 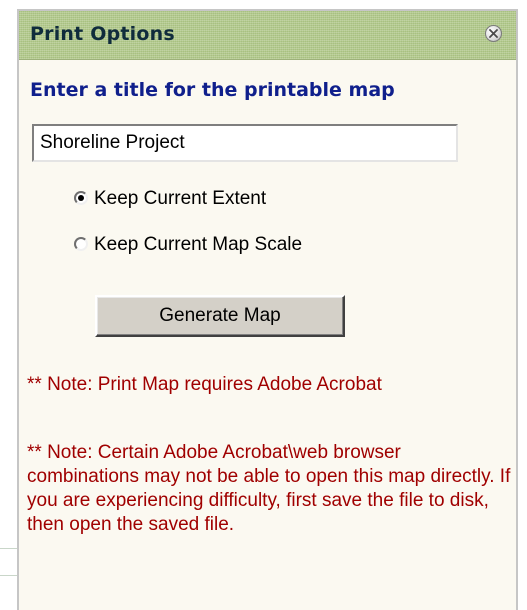 I want to click on panel-title: Print Options, so click(x=102, y=34).